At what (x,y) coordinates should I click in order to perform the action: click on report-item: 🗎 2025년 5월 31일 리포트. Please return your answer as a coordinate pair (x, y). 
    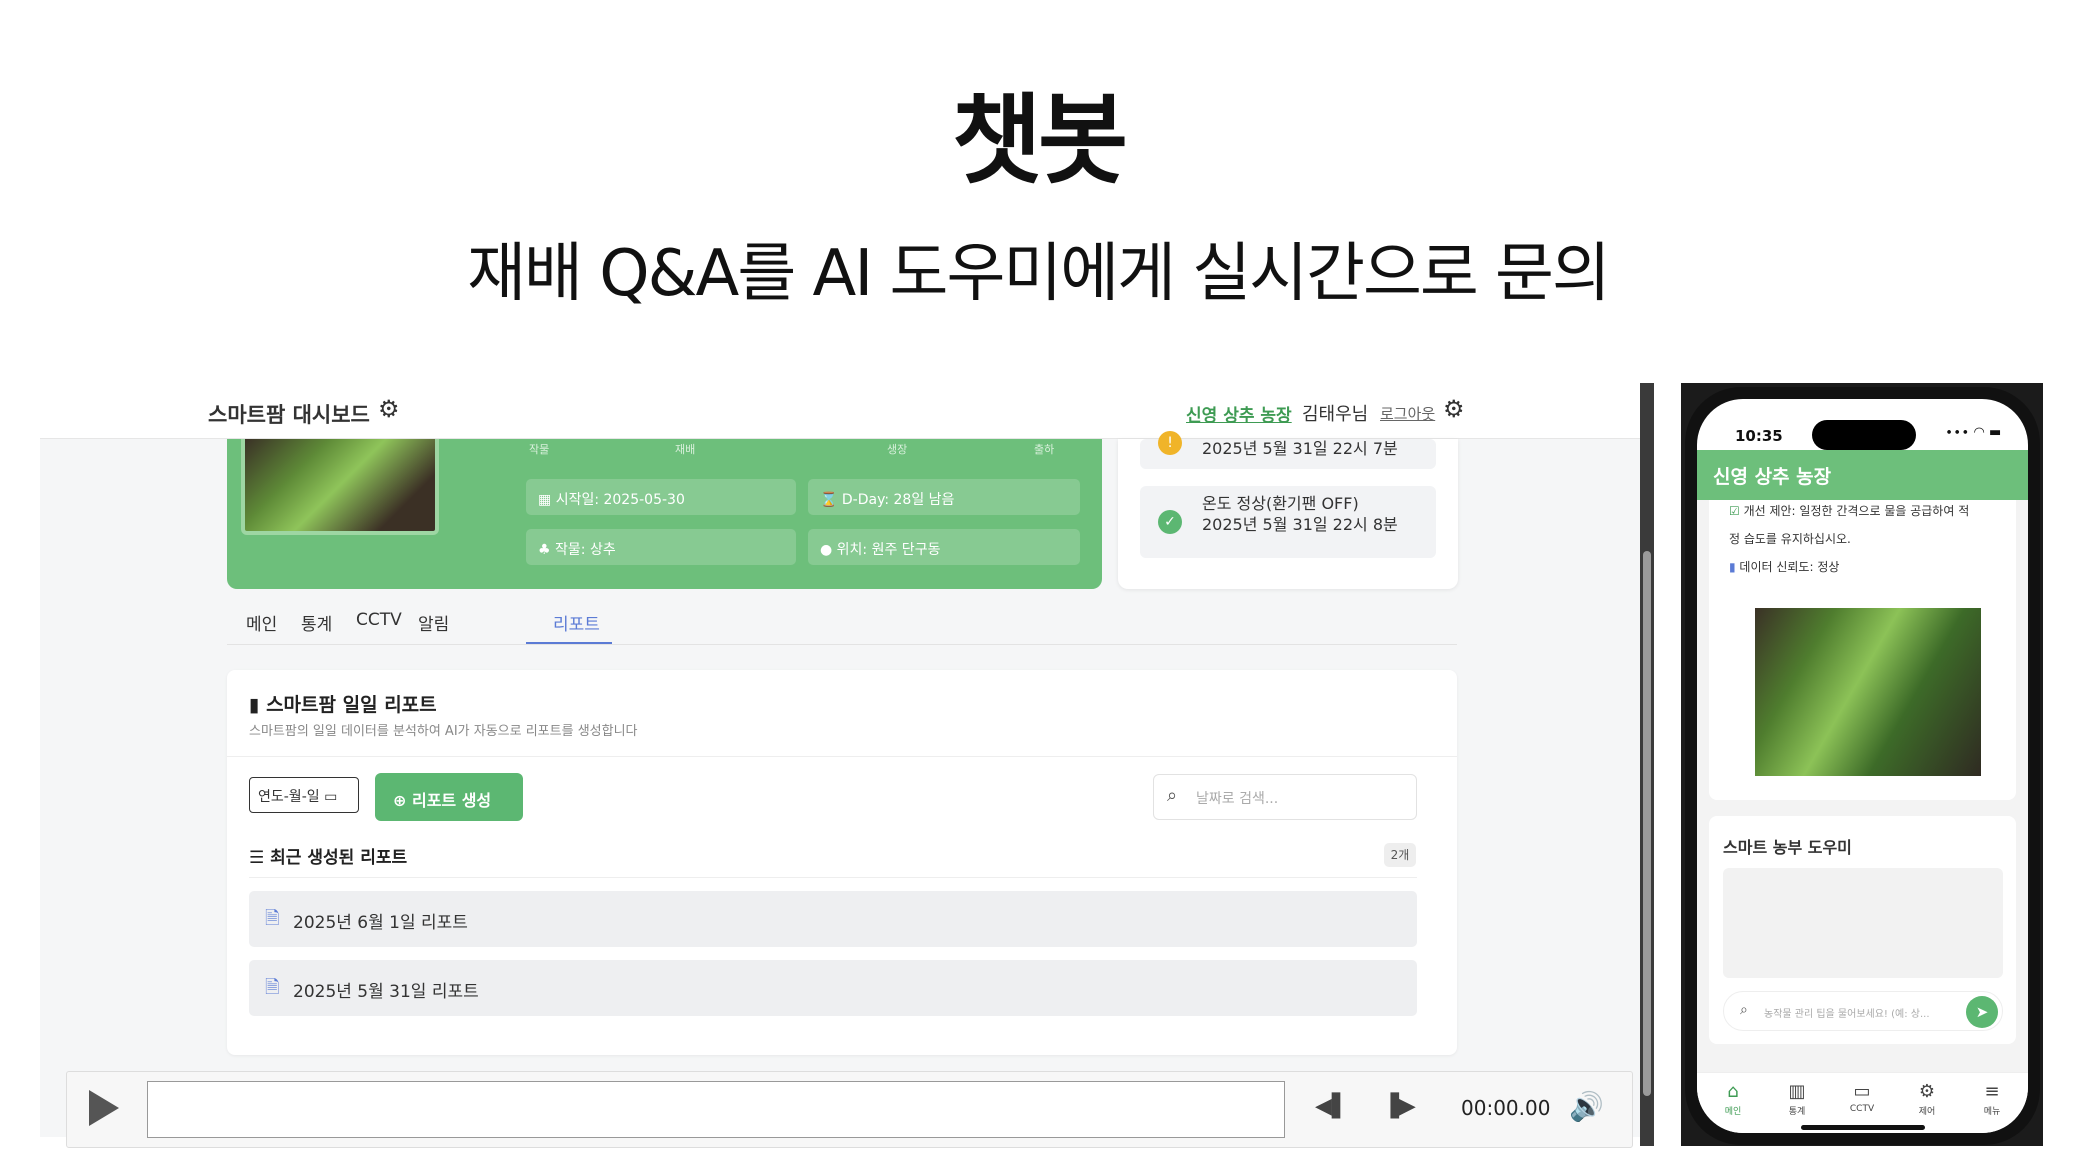
    Looking at the image, I should click on (833, 988).